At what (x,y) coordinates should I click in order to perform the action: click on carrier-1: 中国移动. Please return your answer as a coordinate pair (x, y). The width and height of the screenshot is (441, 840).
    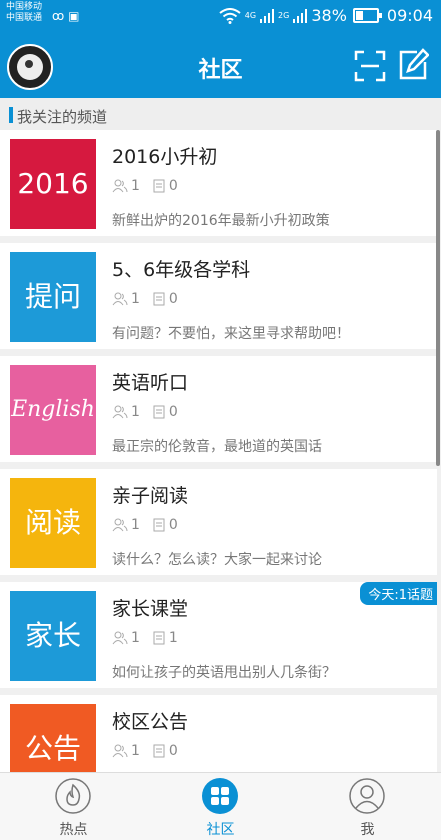
    Looking at the image, I should click on (24, 7).